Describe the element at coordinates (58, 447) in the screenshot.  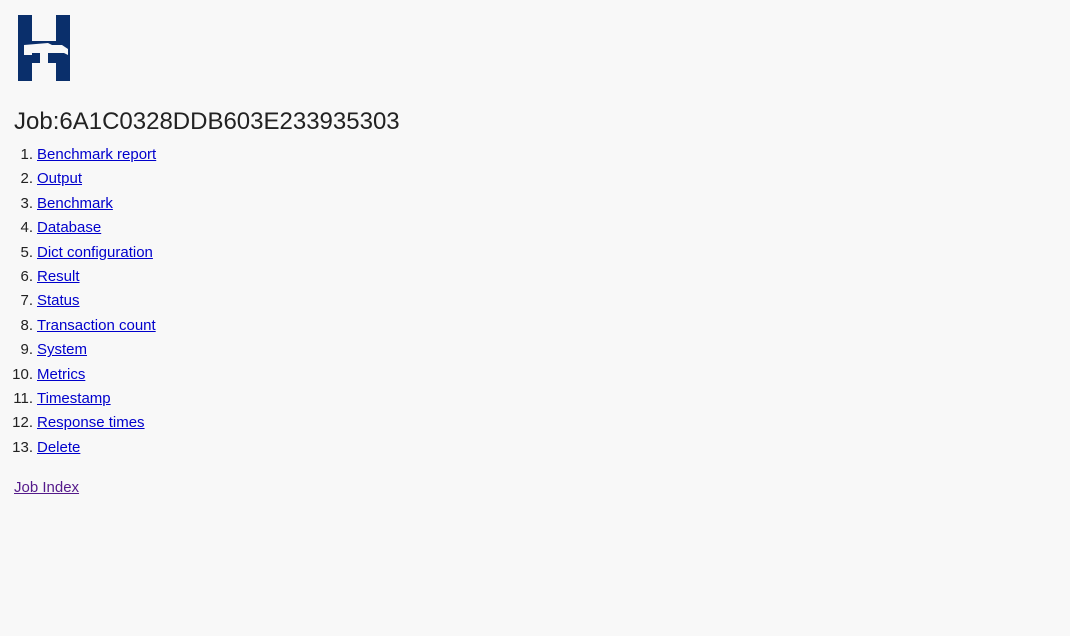
I see `job-link-delete: Delete` at that location.